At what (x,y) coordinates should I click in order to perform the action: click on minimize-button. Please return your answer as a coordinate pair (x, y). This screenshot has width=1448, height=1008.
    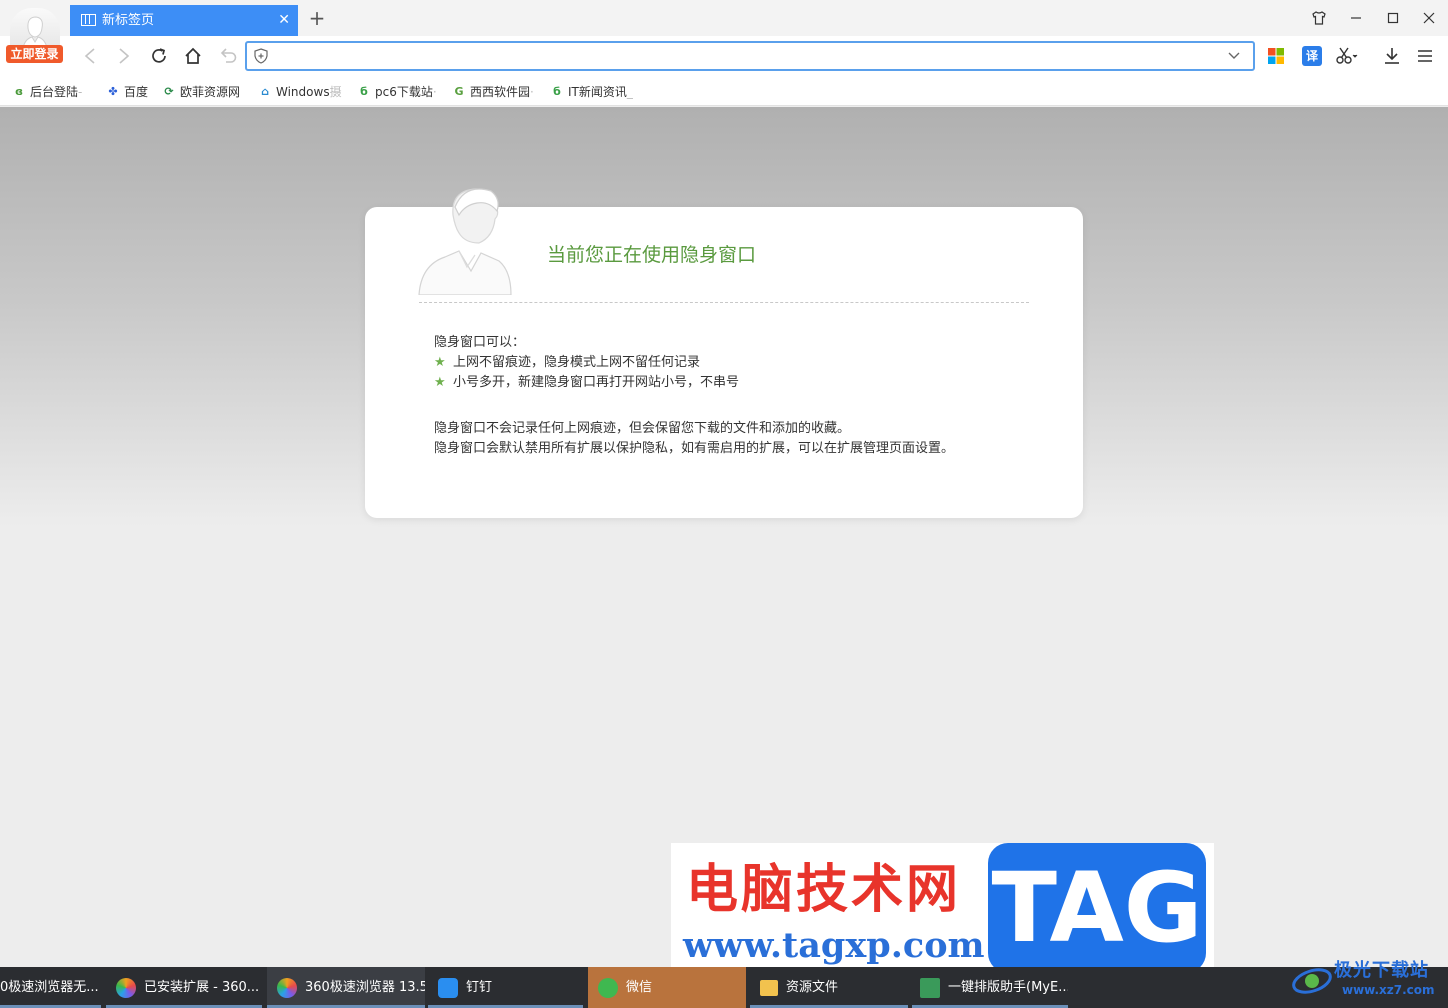
    Looking at the image, I should click on (1356, 18).